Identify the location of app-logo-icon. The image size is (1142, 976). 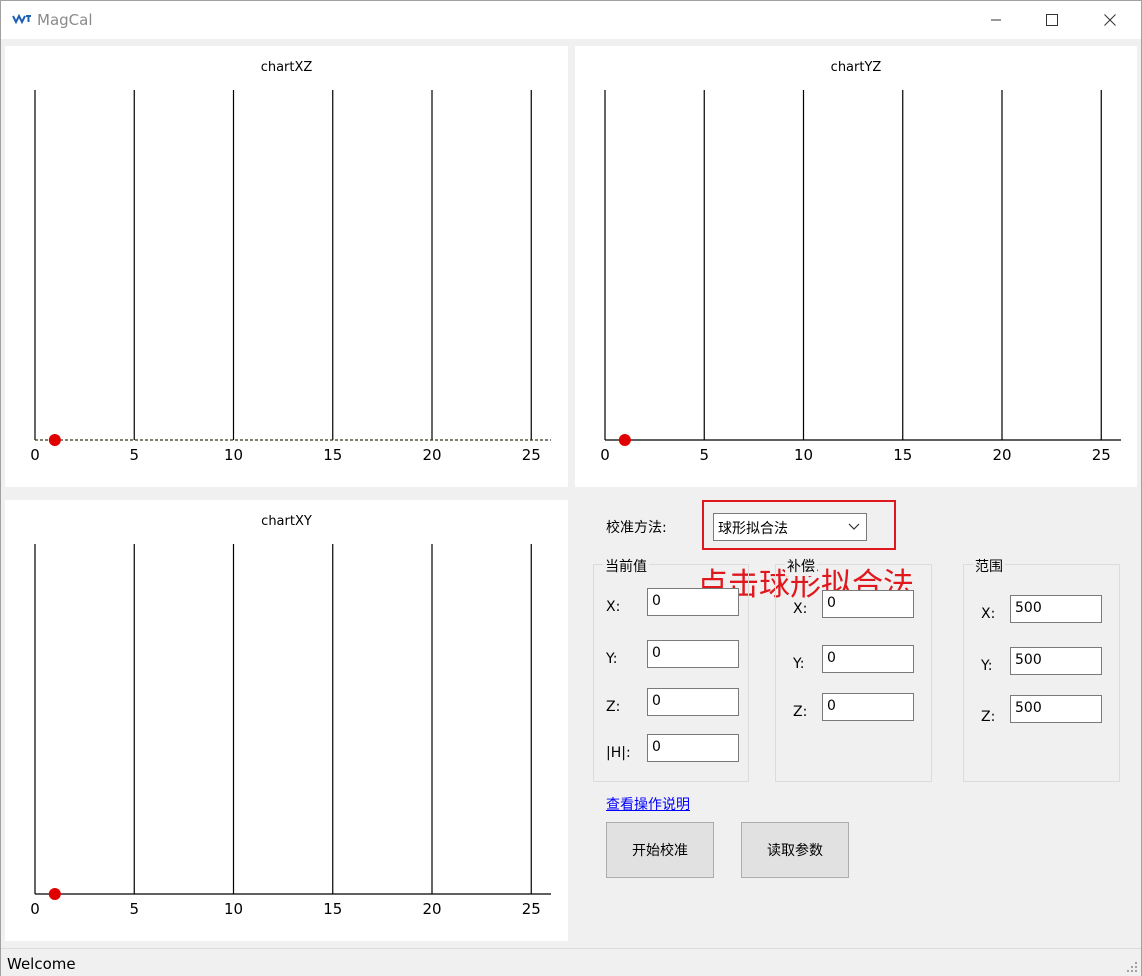
(21, 19).